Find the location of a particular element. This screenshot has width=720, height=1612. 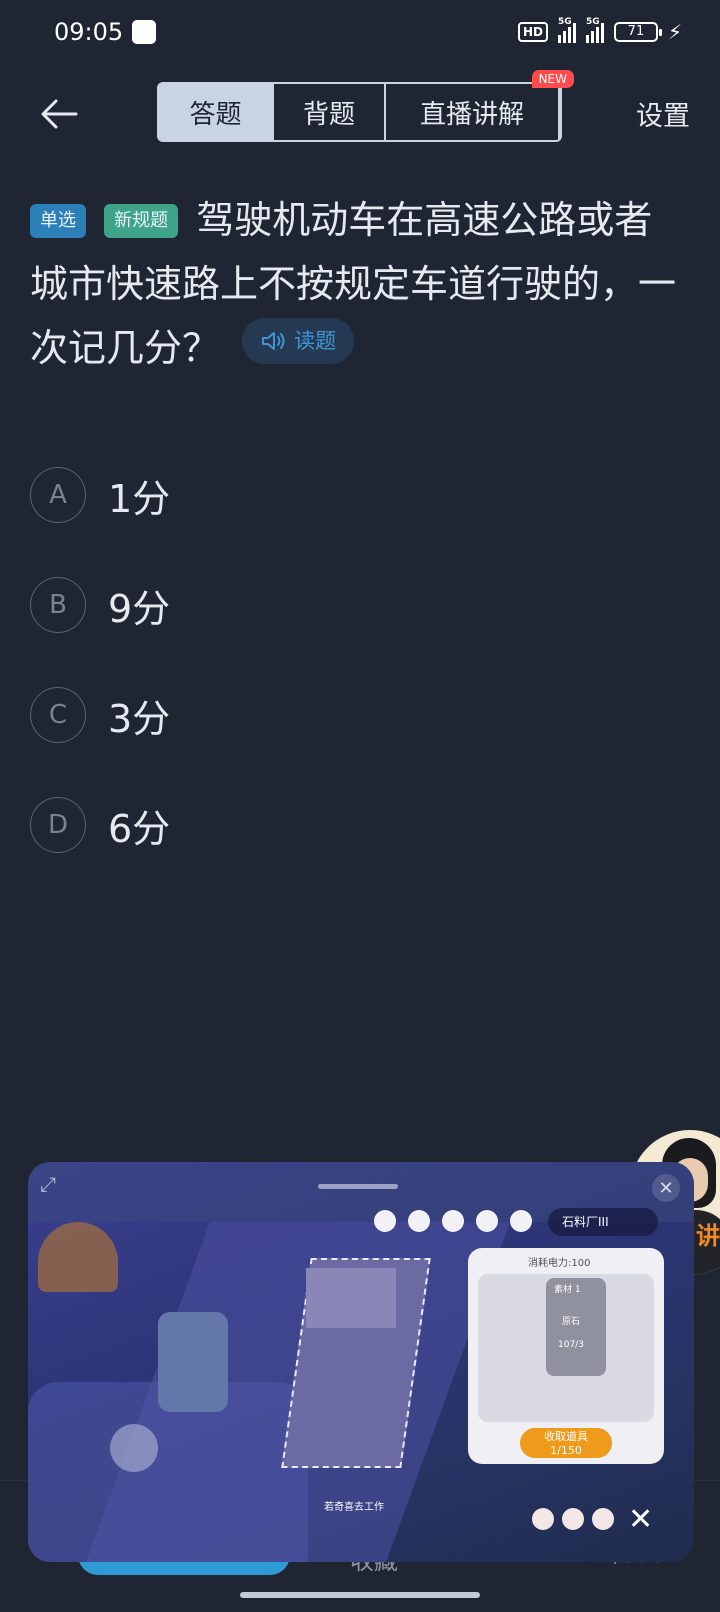

mode-tabs: 答题 背题 直播讲解 NEW is located at coordinates (365, 106).